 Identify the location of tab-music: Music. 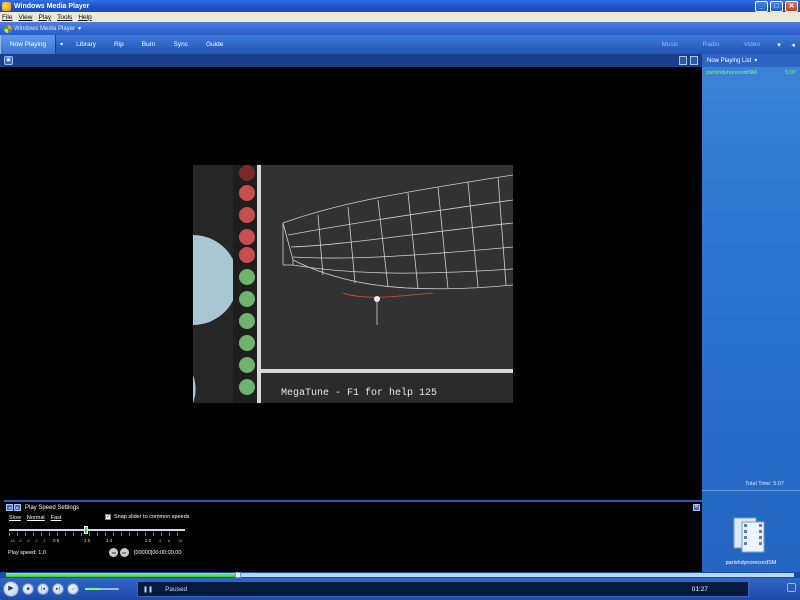
(670, 44).